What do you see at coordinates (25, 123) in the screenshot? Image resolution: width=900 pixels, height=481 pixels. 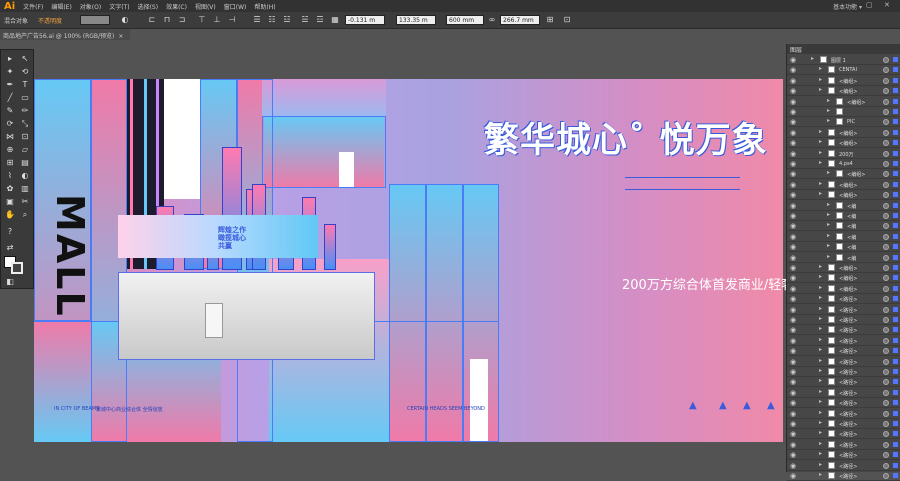 I see `scale-tool-icon: ⤡` at bounding box center [25, 123].